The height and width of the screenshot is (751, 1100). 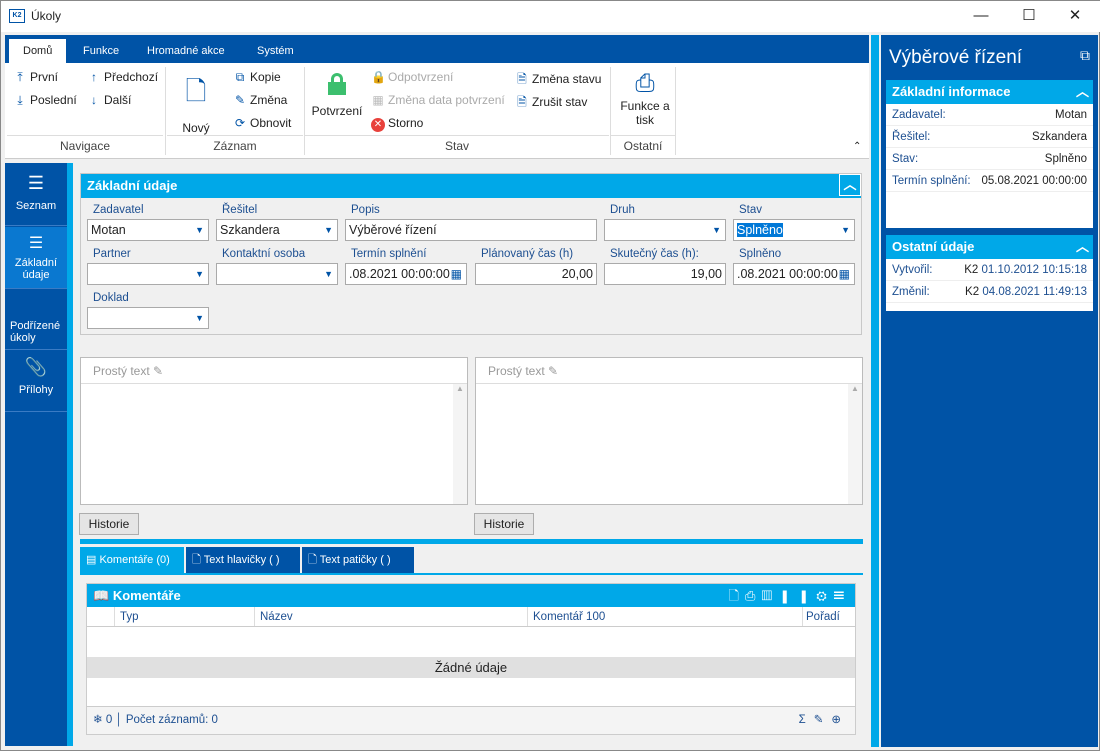 What do you see at coordinates (806, 720) in the screenshot?
I see `sum-icon: Σ` at bounding box center [806, 720].